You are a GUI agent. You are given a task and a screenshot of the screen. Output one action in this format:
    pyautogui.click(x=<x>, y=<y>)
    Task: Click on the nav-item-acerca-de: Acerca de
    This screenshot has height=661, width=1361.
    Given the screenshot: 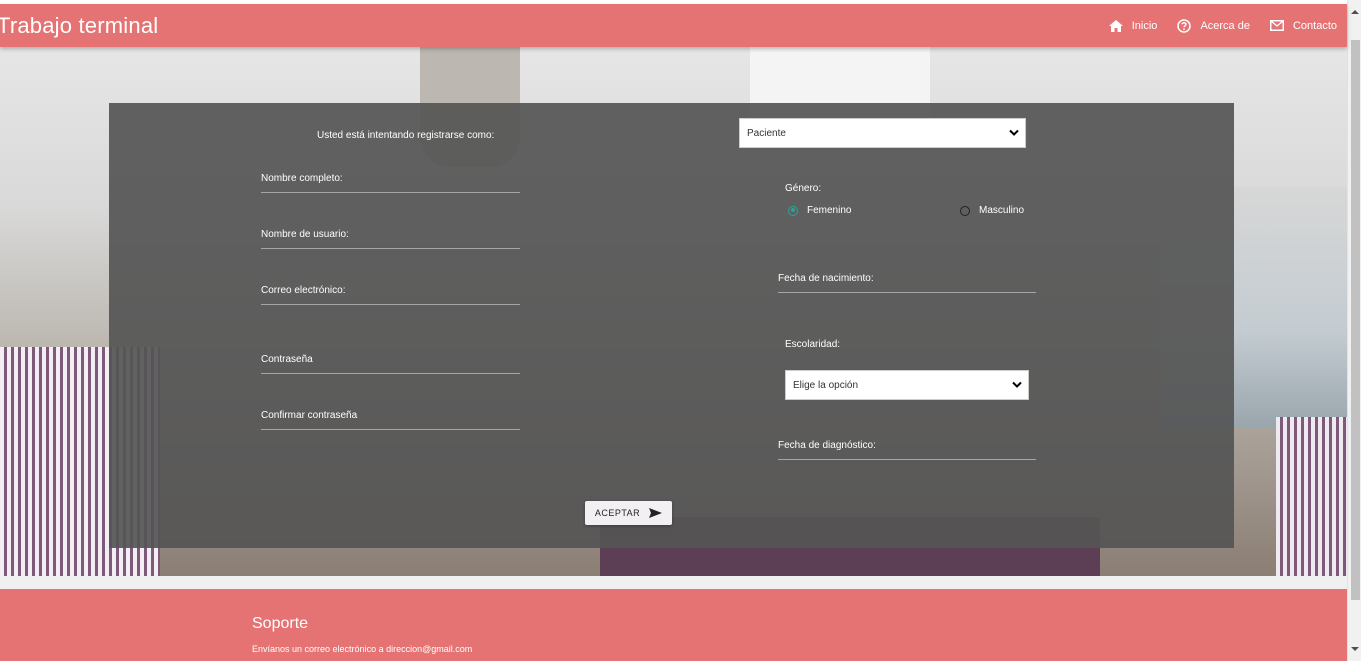 What is the action you would take?
    pyautogui.click(x=1213, y=25)
    